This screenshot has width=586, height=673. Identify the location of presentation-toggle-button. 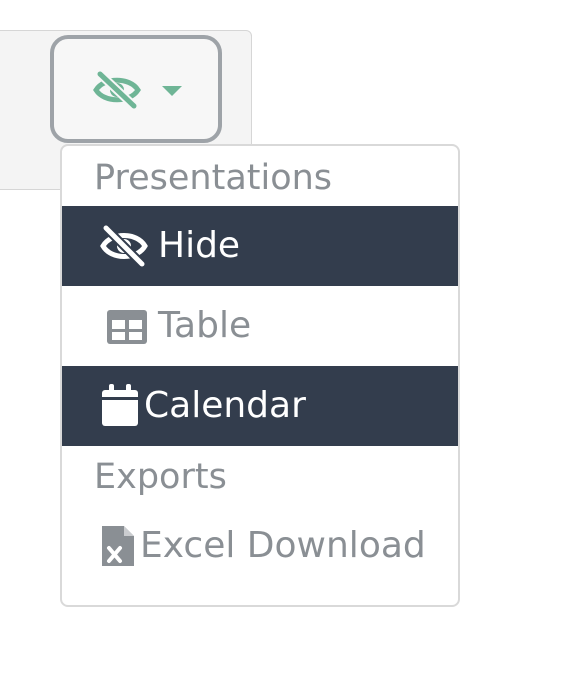
(136, 89).